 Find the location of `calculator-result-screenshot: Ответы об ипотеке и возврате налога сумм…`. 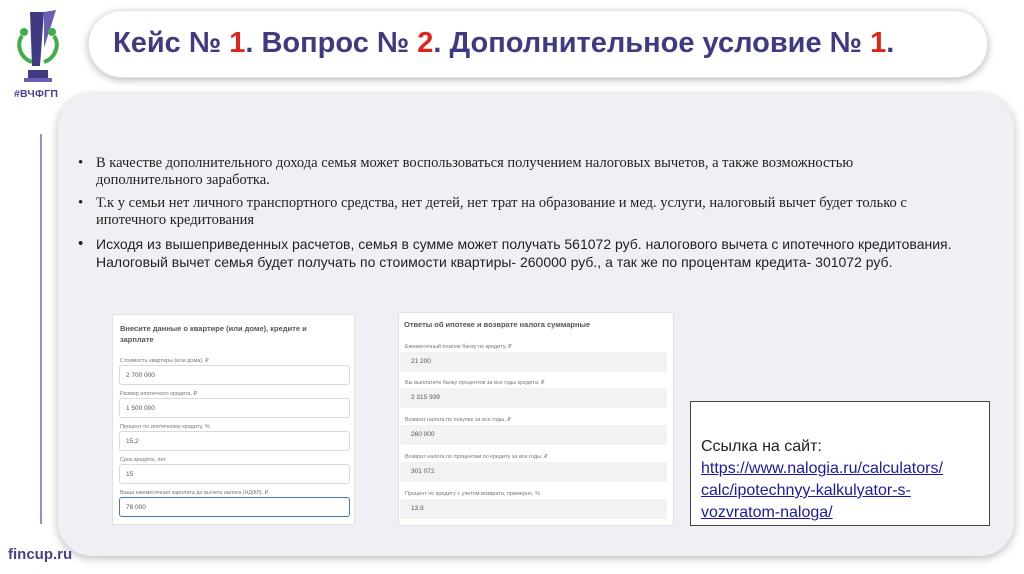

calculator-result-screenshot: Ответы об ипотеке и возврате налога сумм… is located at coordinates (536, 419).